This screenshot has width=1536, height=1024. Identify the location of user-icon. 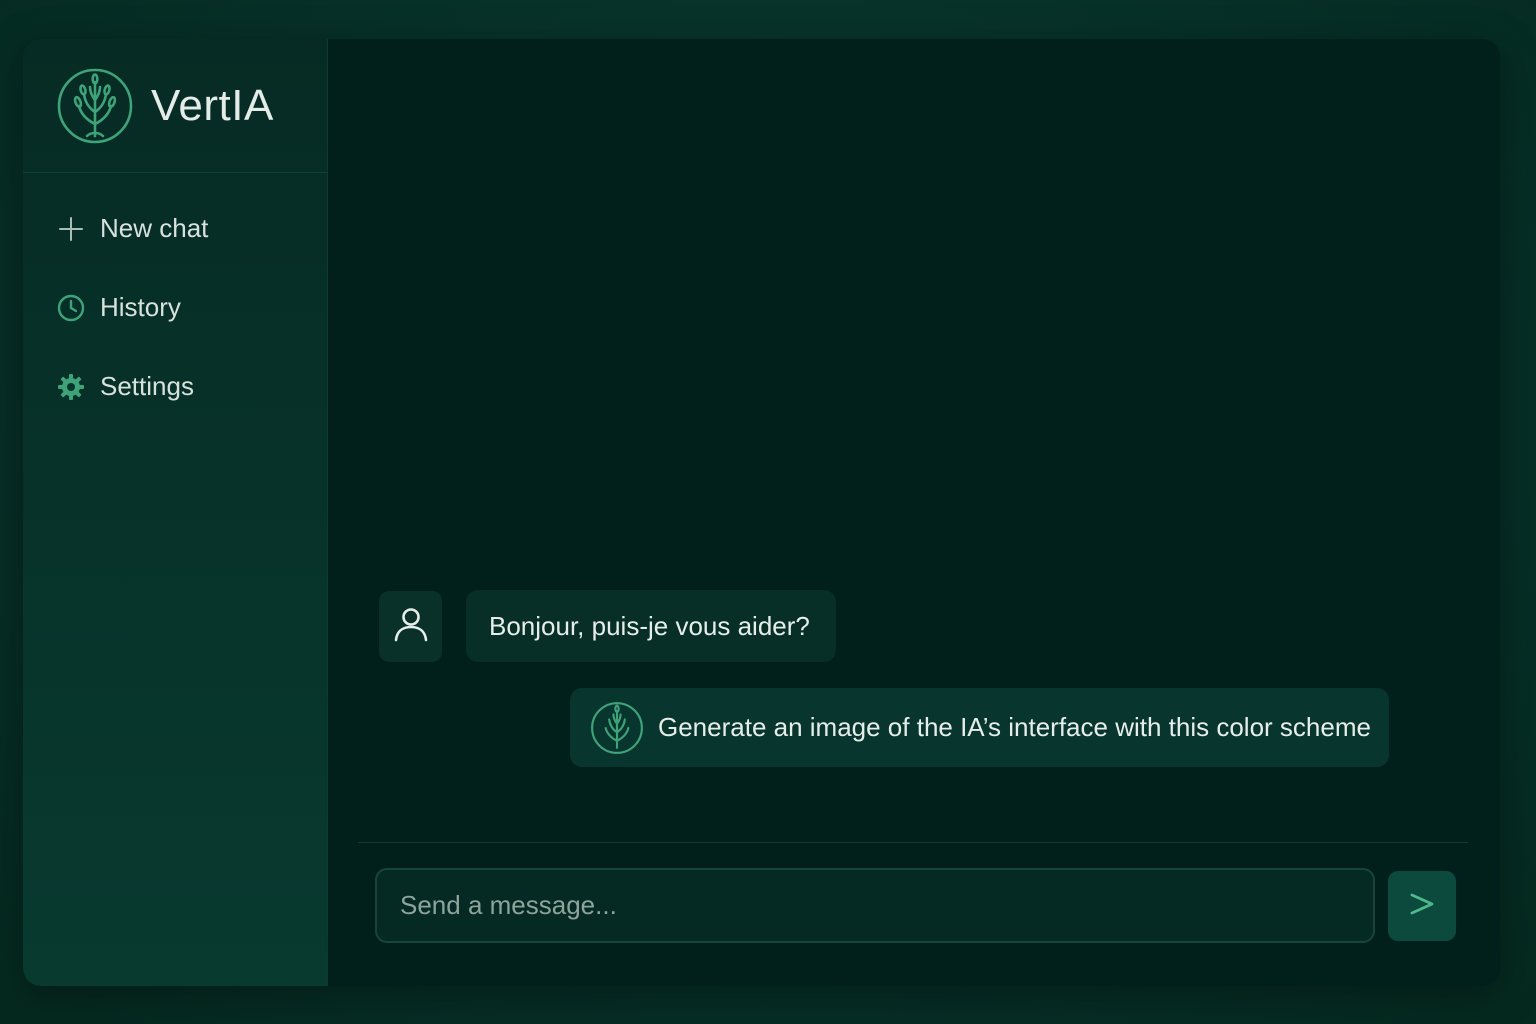
(411, 626).